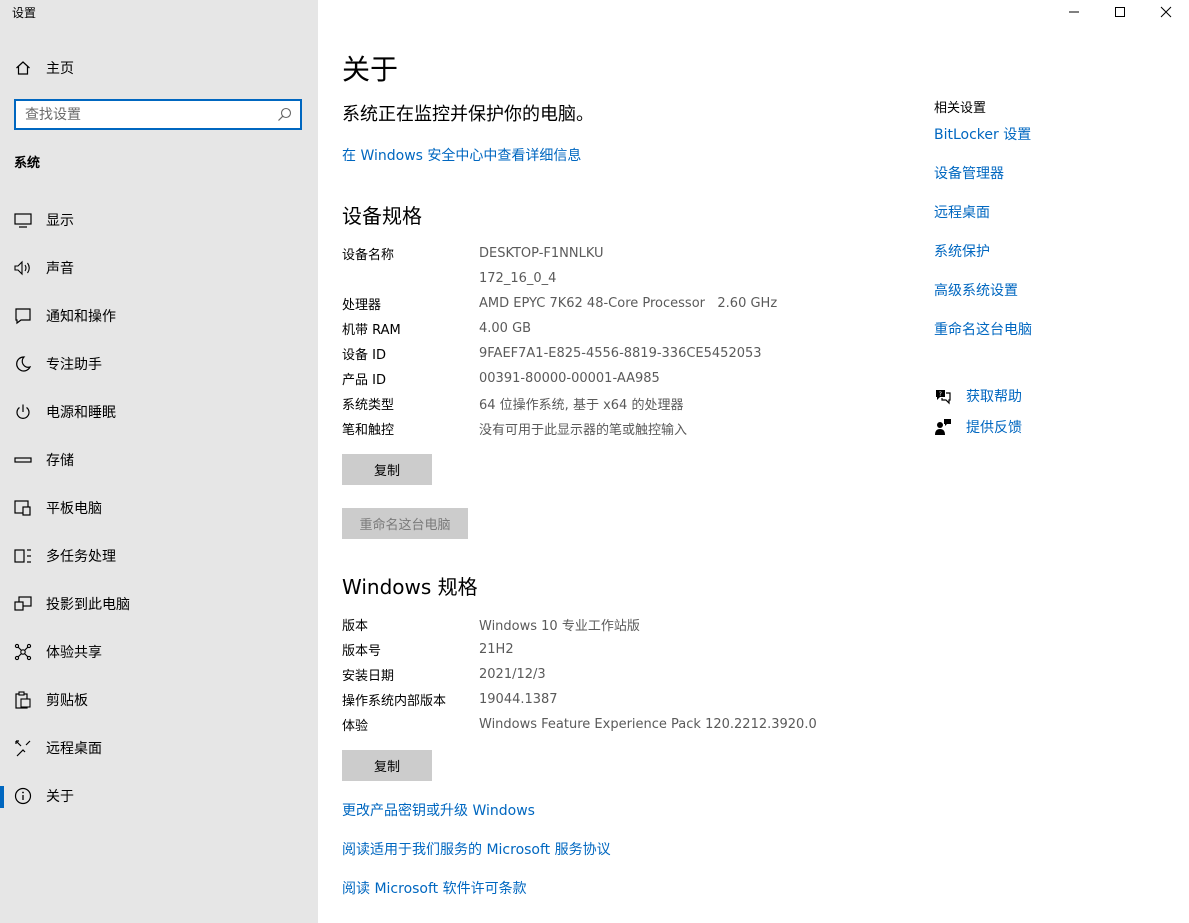 The width and height of the screenshot is (1189, 923). Describe the element at coordinates (364, 380) in the screenshot. I see `spec-key: 产品 ID` at that location.